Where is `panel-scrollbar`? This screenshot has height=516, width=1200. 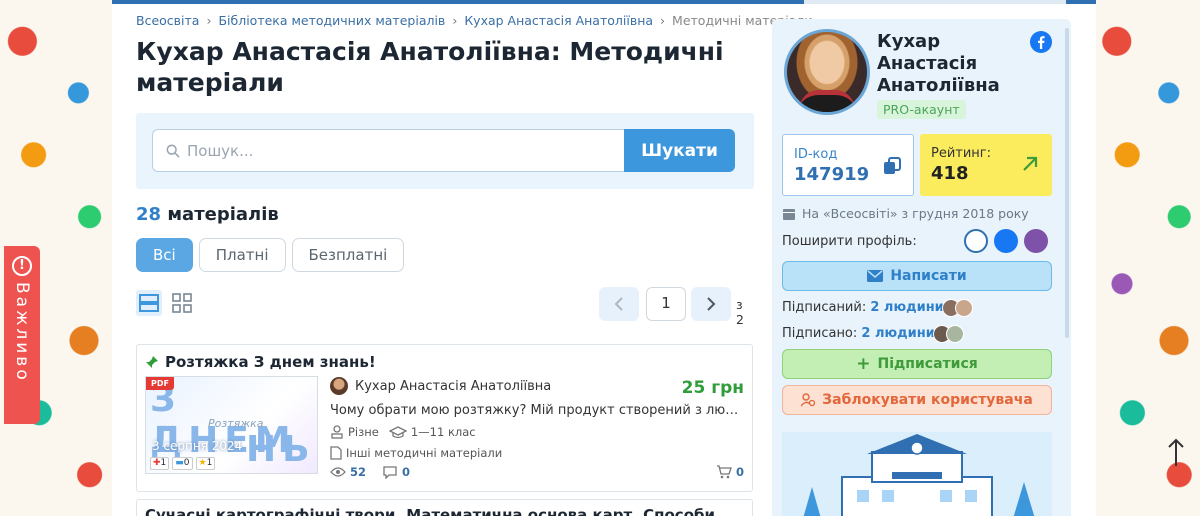
panel-scrollbar is located at coordinates (1067, 183).